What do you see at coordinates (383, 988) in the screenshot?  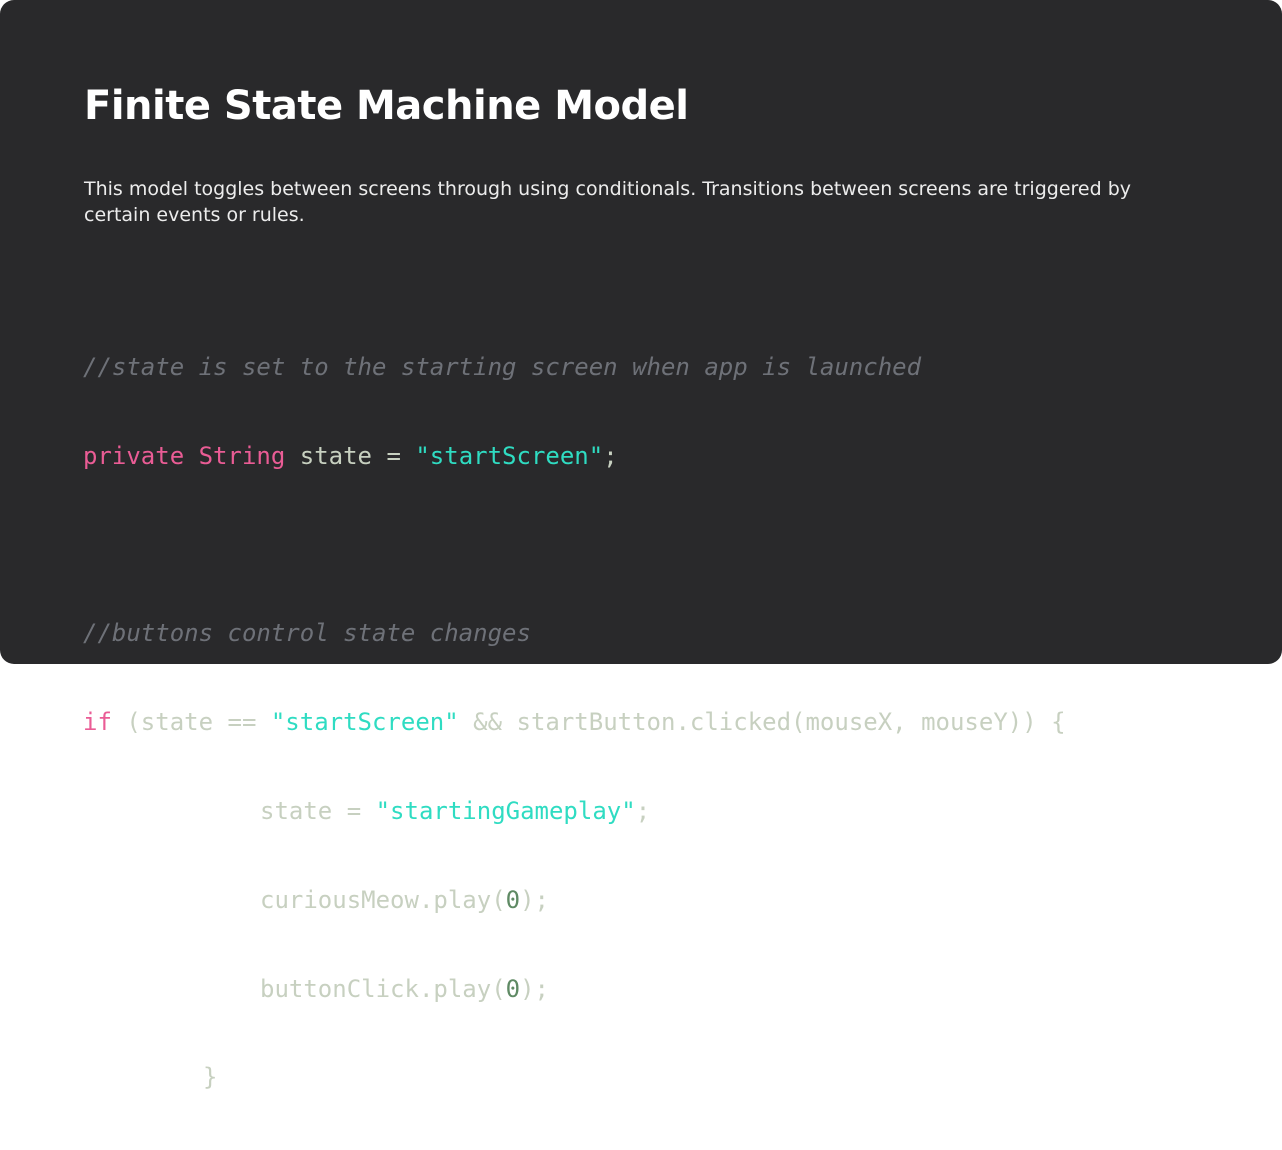 I see `code-text: buttonClick.play(` at bounding box center [383, 988].